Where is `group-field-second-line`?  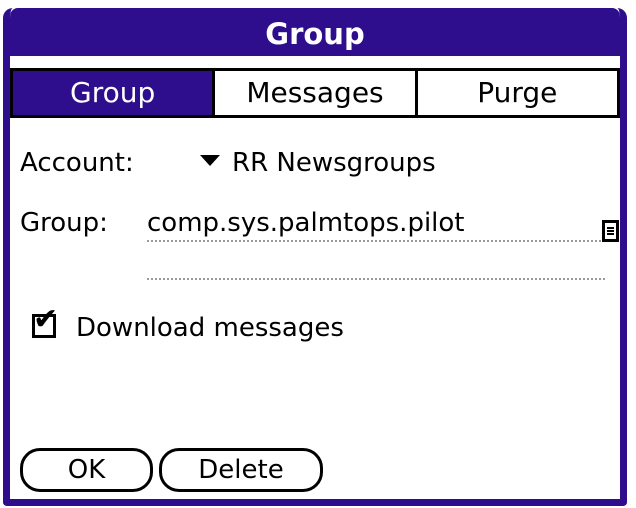 group-field-second-line is located at coordinates (376, 279).